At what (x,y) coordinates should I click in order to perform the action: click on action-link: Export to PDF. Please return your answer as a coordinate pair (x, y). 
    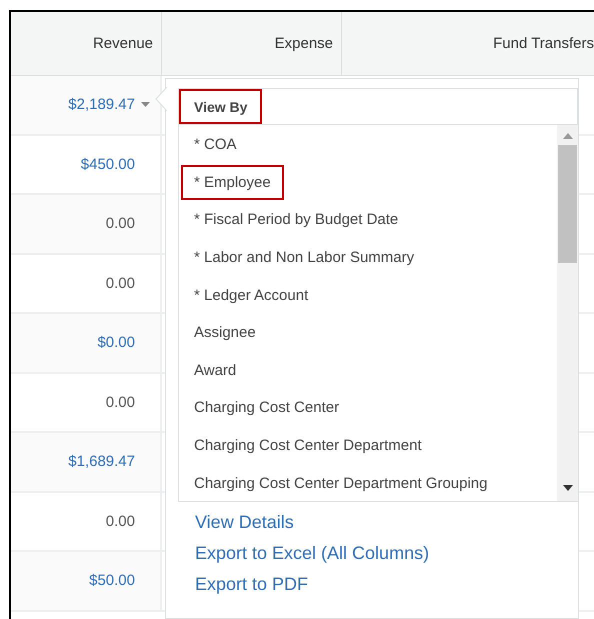
    Looking at the image, I should click on (251, 584).